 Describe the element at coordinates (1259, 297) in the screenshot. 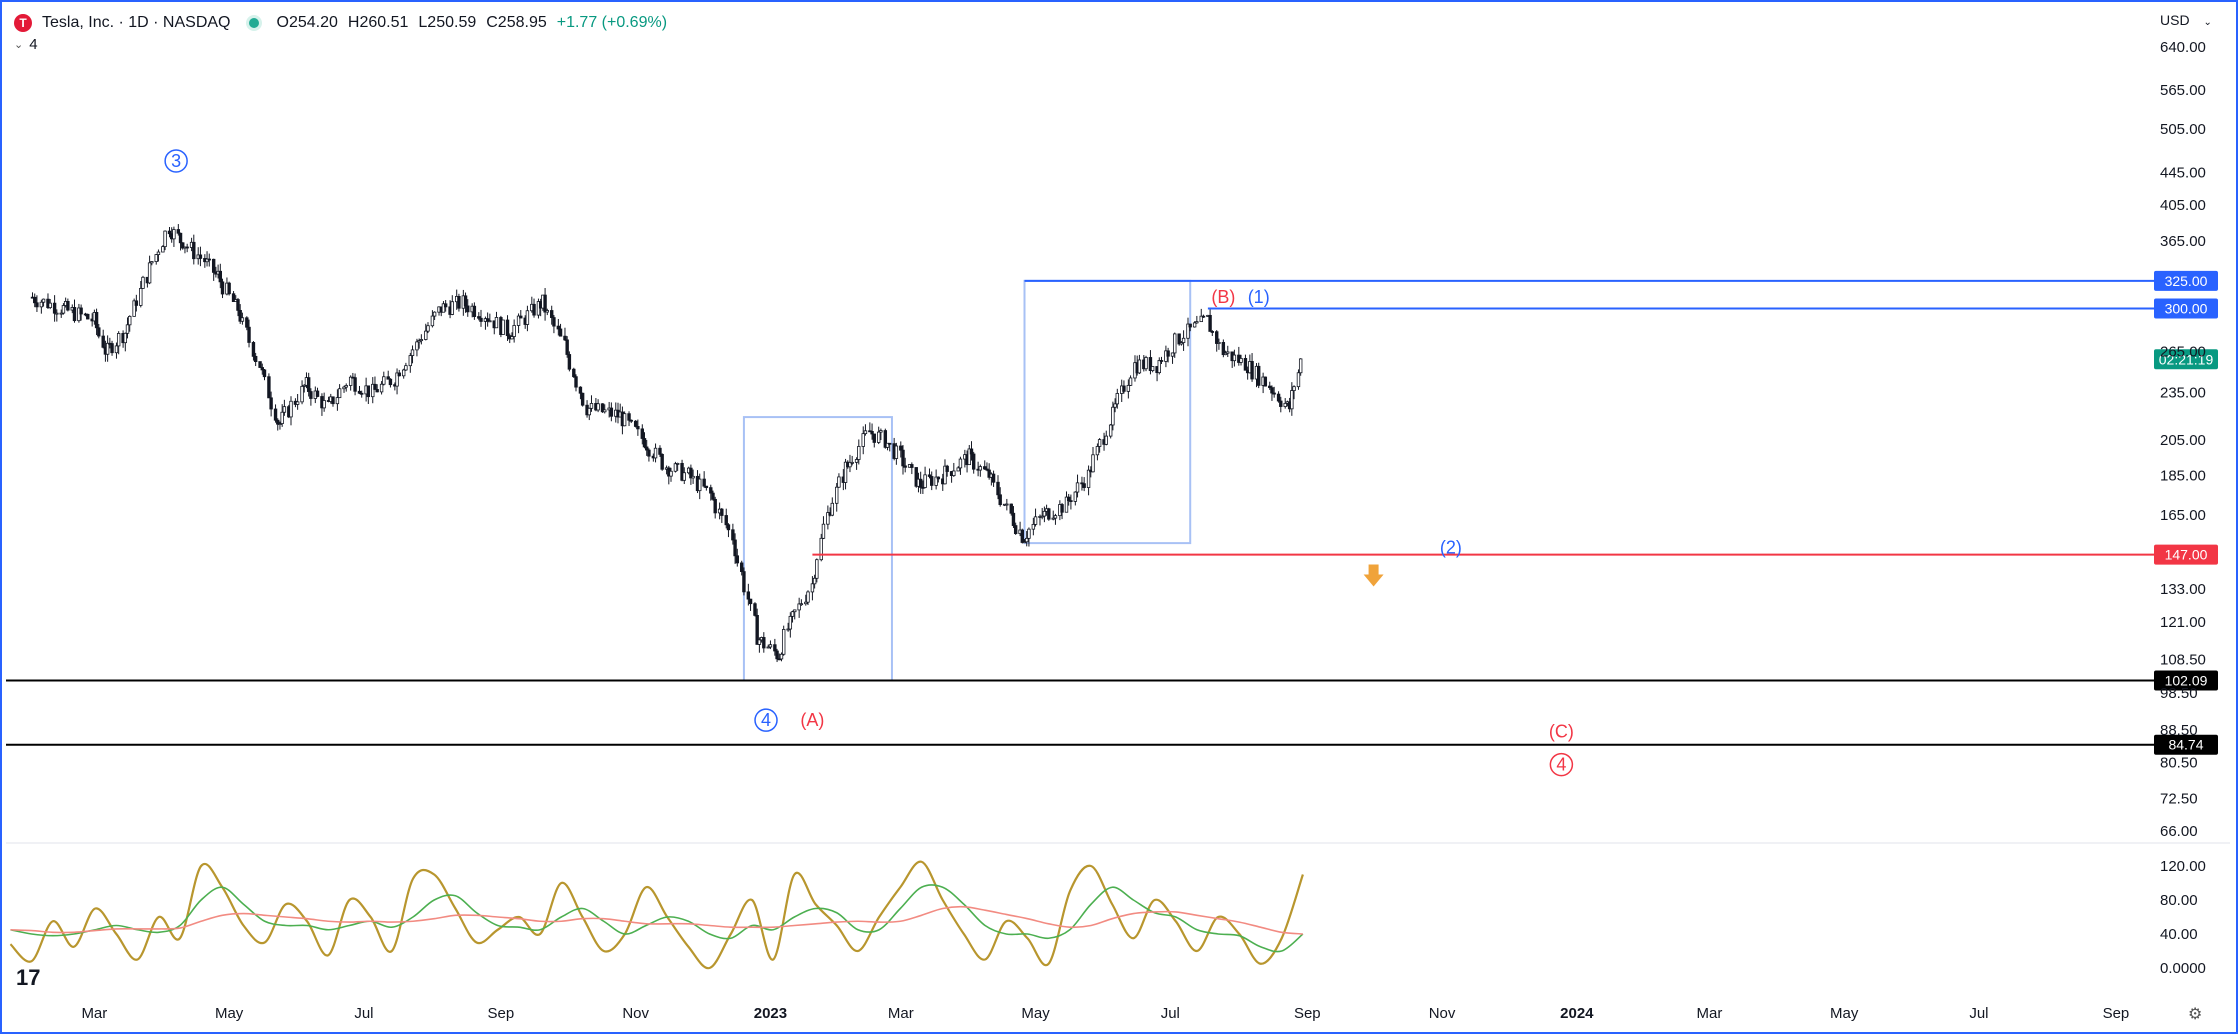

I see `wave-label: (1)` at that location.